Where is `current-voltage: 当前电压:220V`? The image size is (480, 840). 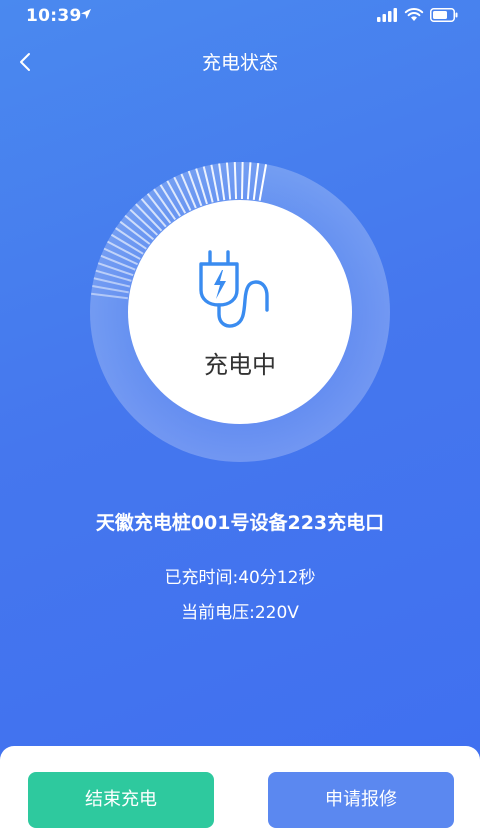
current-voltage: 当前电压:220V is located at coordinates (240, 613).